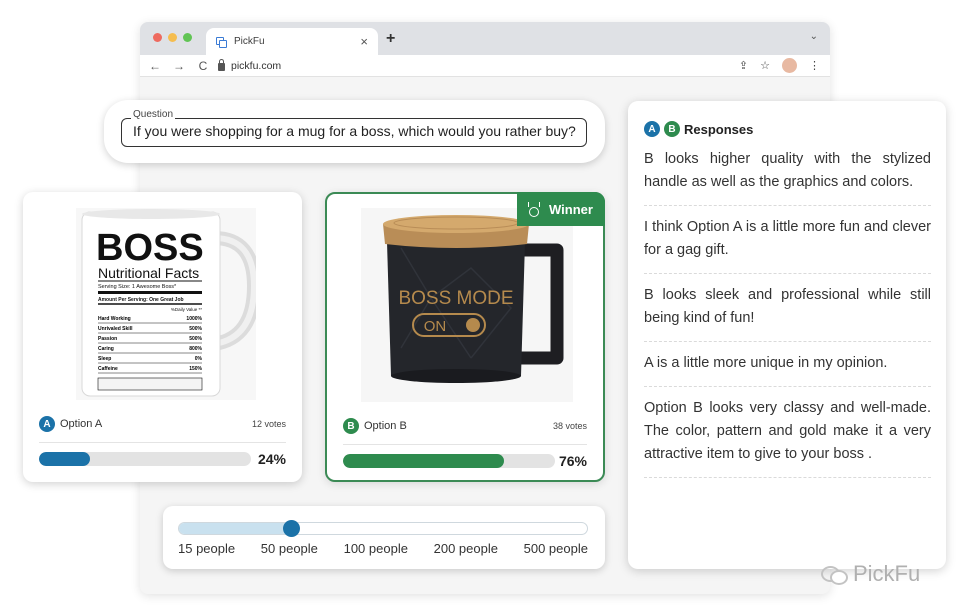  I want to click on boss-mode-mug-icon: BOSS MODE ON, so click(473, 299).